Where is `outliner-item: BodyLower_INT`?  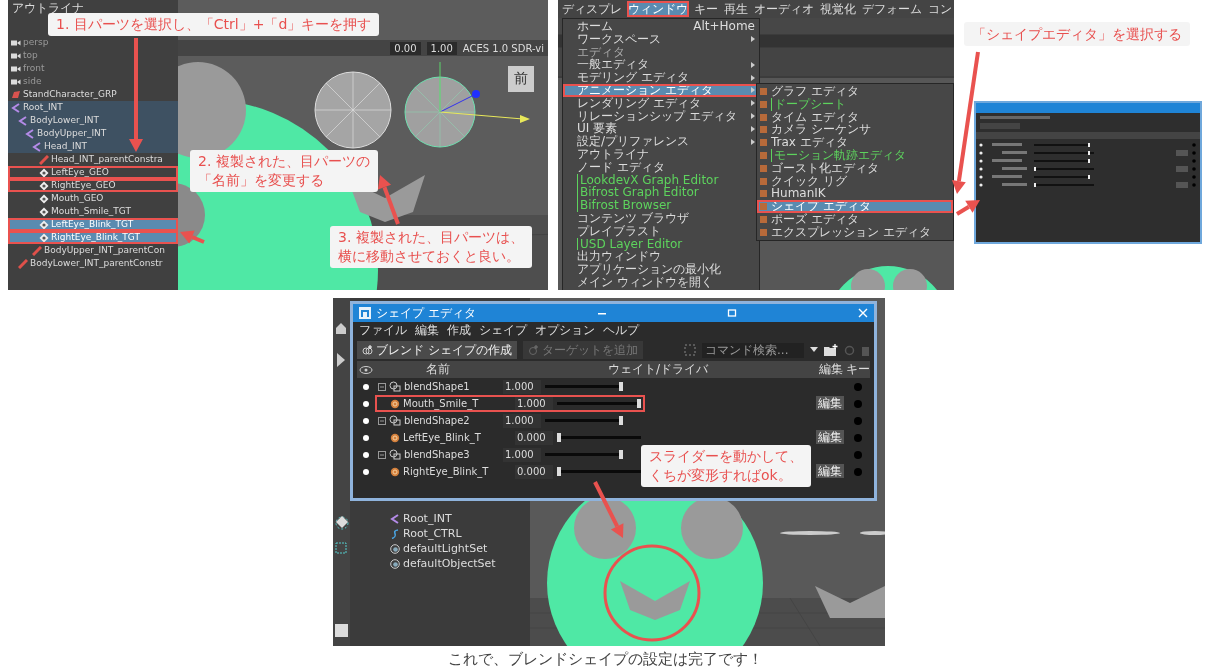
outliner-item: BodyLower_INT is located at coordinates (93, 120).